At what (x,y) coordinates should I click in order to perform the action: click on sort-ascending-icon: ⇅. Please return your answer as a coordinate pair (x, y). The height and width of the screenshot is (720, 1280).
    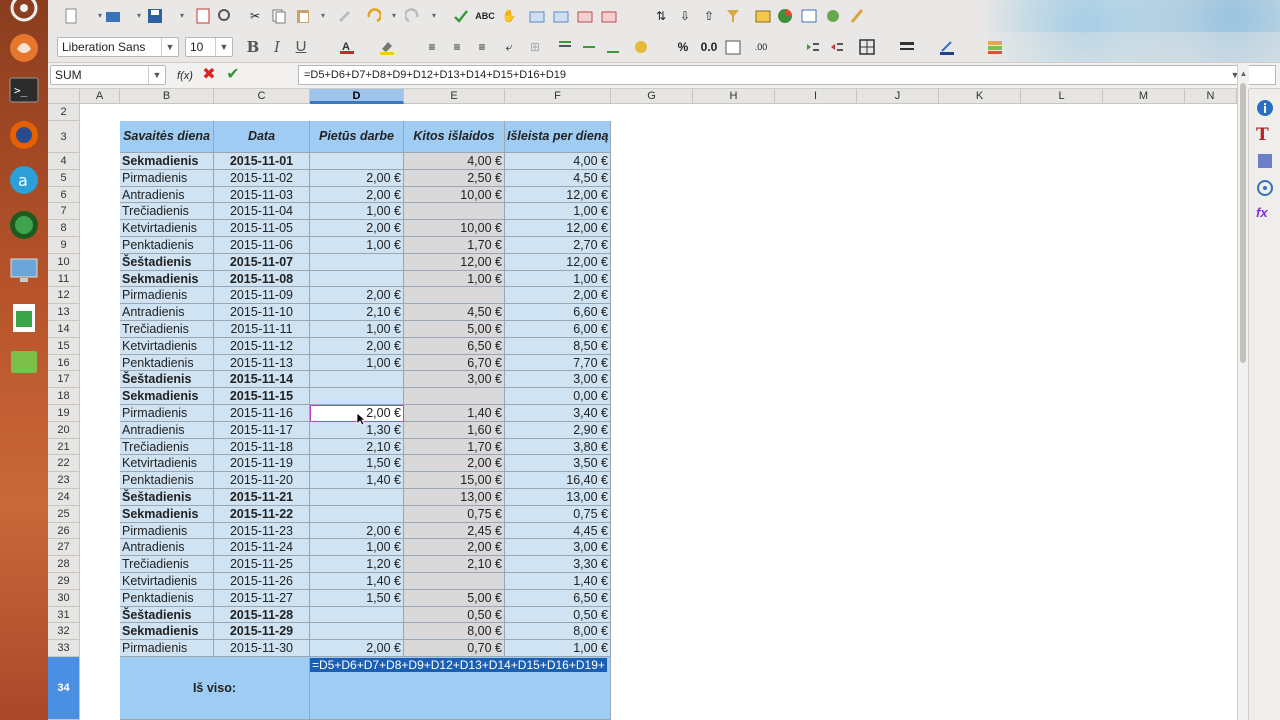
    Looking at the image, I should click on (661, 16).